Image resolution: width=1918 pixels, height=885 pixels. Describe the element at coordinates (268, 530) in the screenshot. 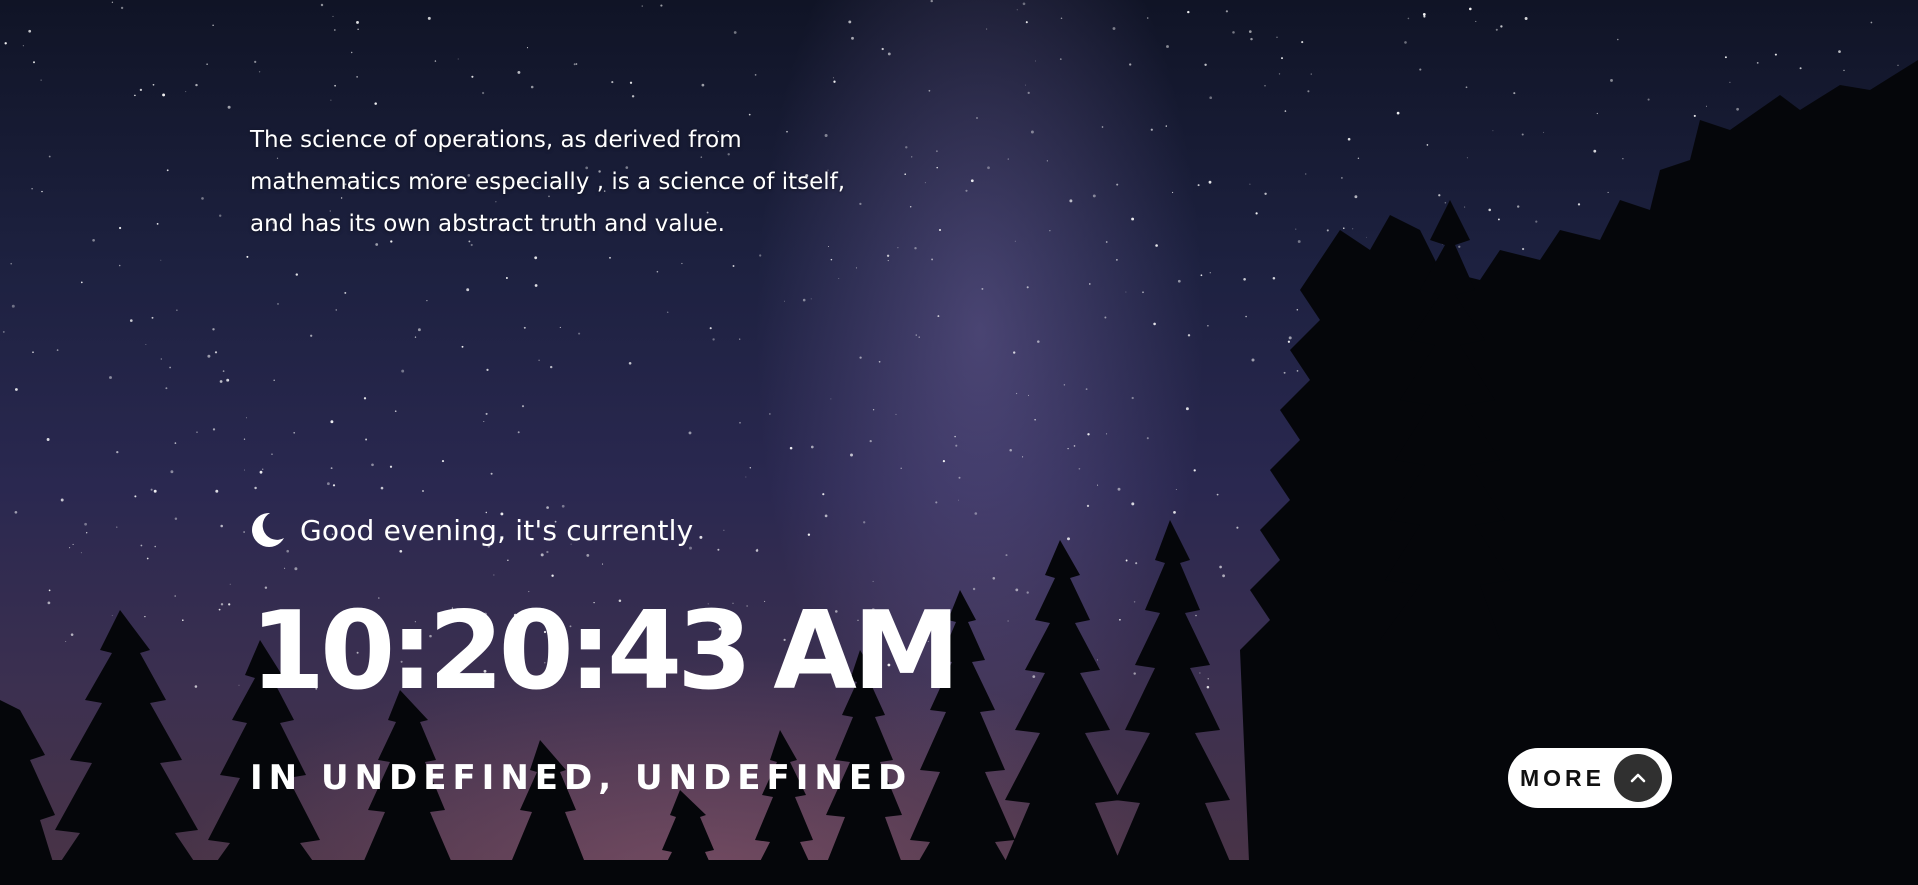

I see `moon-icon` at that location.